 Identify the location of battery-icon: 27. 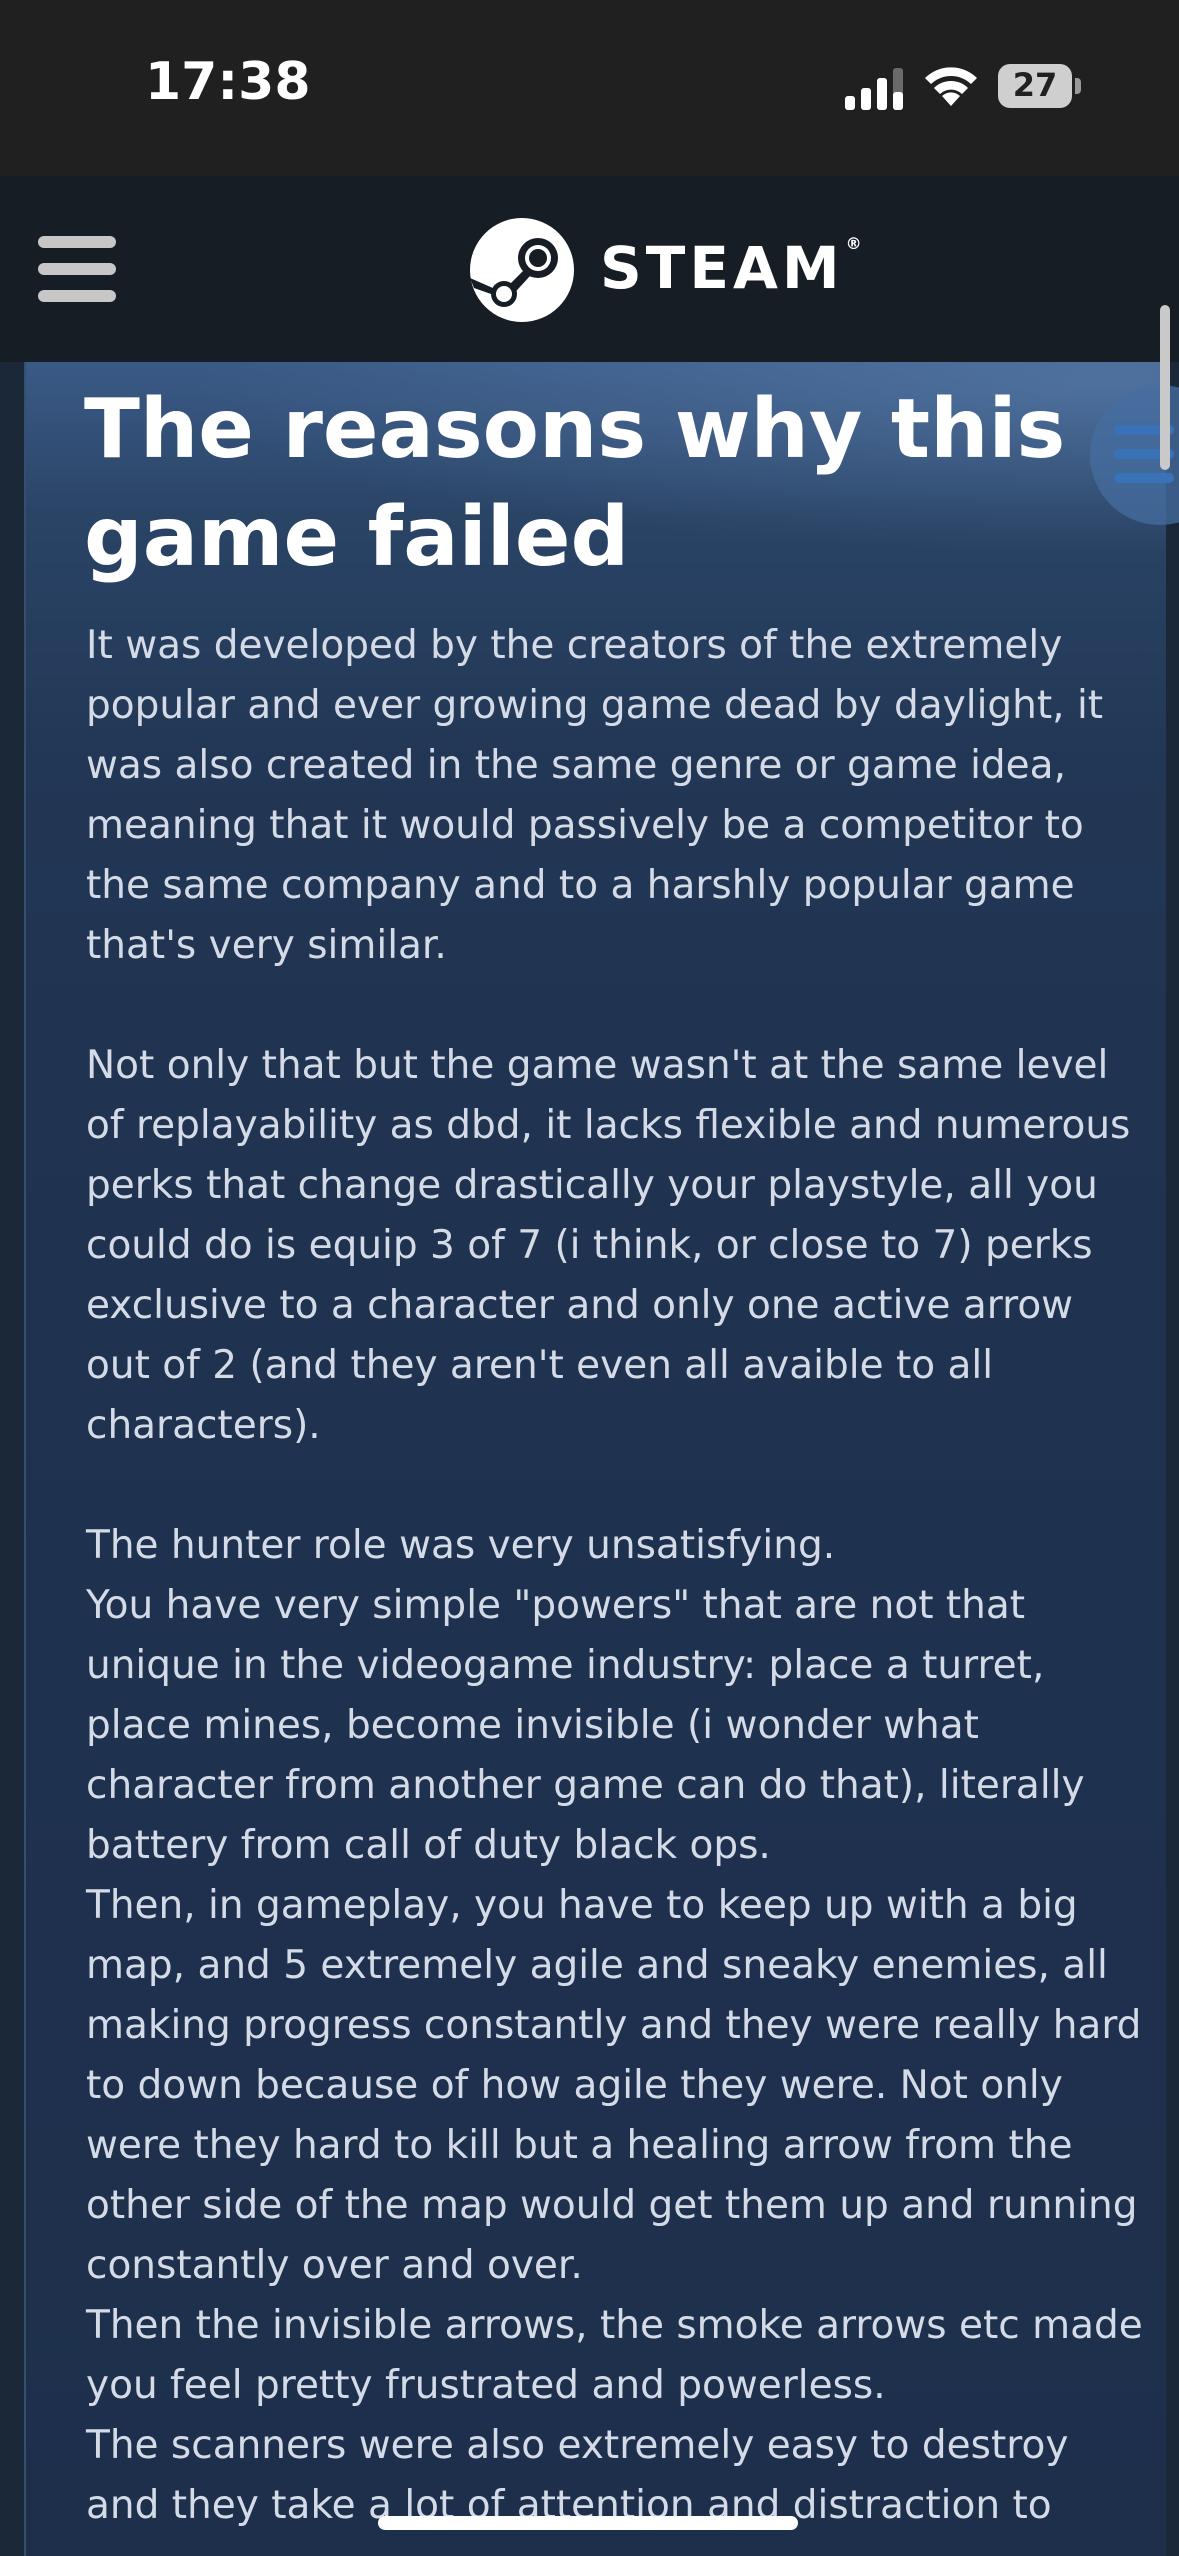
(1040, 87).